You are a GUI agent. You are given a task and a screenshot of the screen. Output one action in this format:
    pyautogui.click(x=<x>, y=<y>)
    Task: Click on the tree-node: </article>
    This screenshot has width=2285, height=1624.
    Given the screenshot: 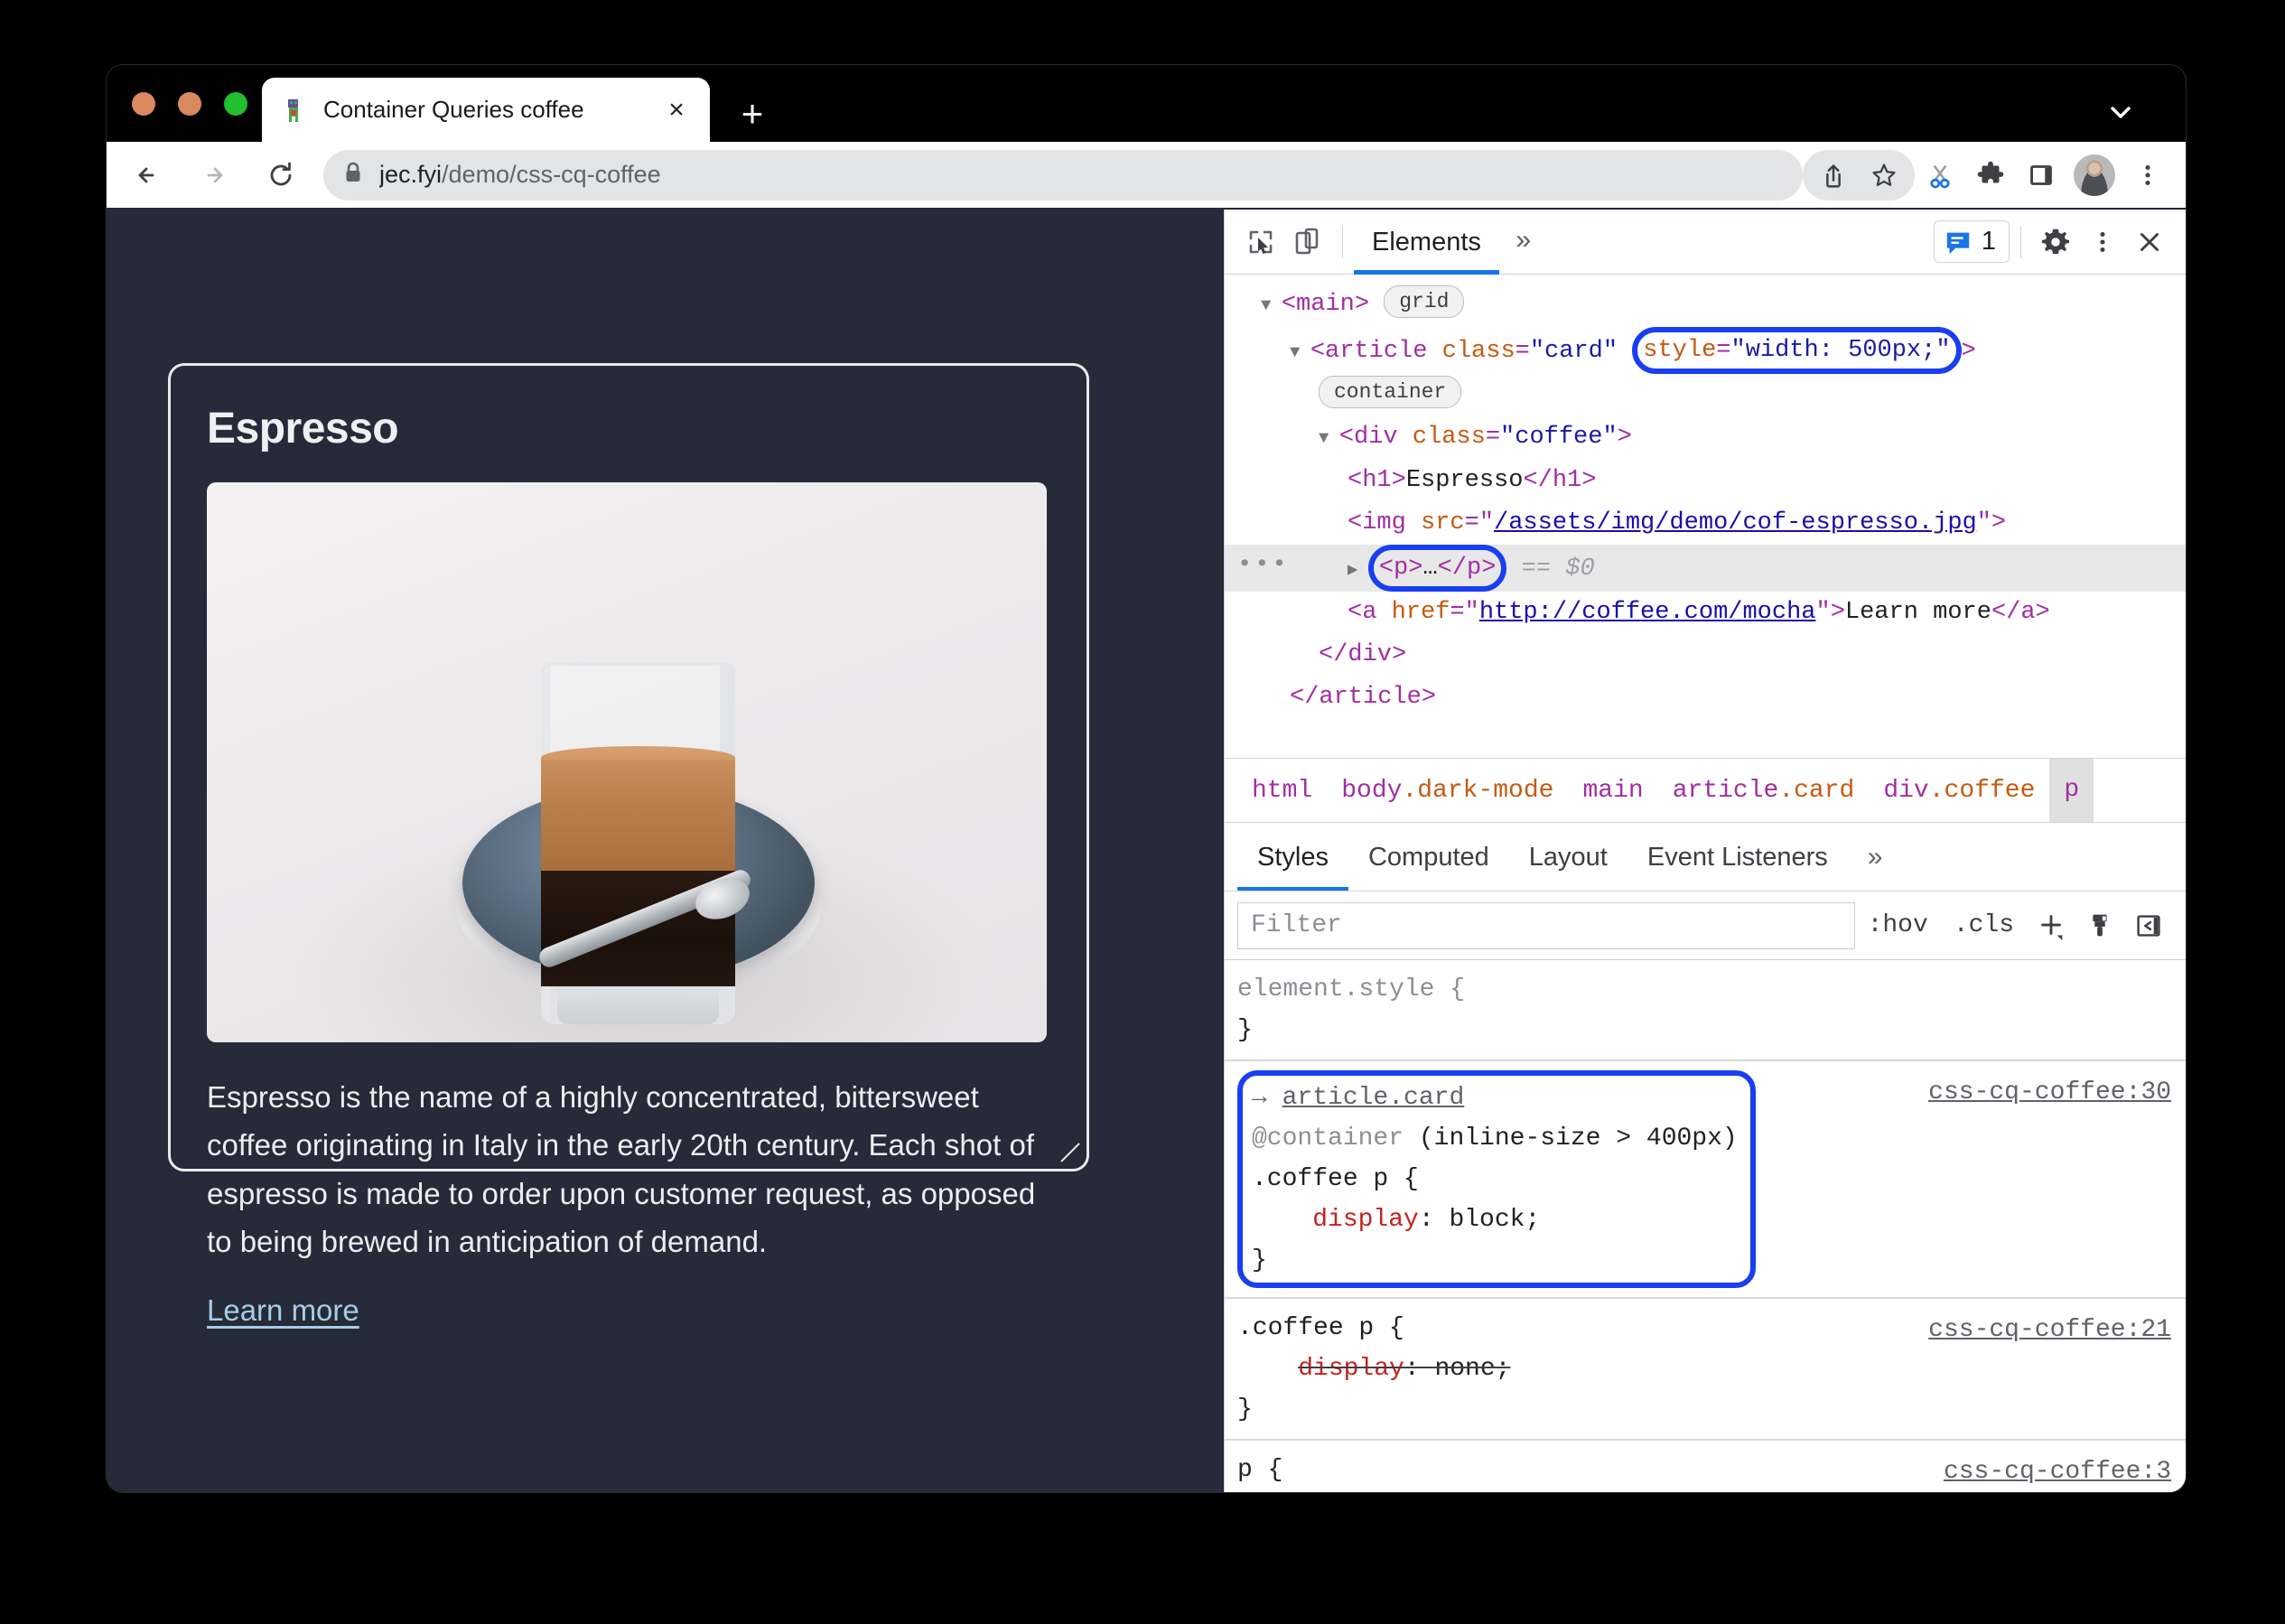 What is the action you would take?
    pyautogui.click(x=1705, y=698)
    